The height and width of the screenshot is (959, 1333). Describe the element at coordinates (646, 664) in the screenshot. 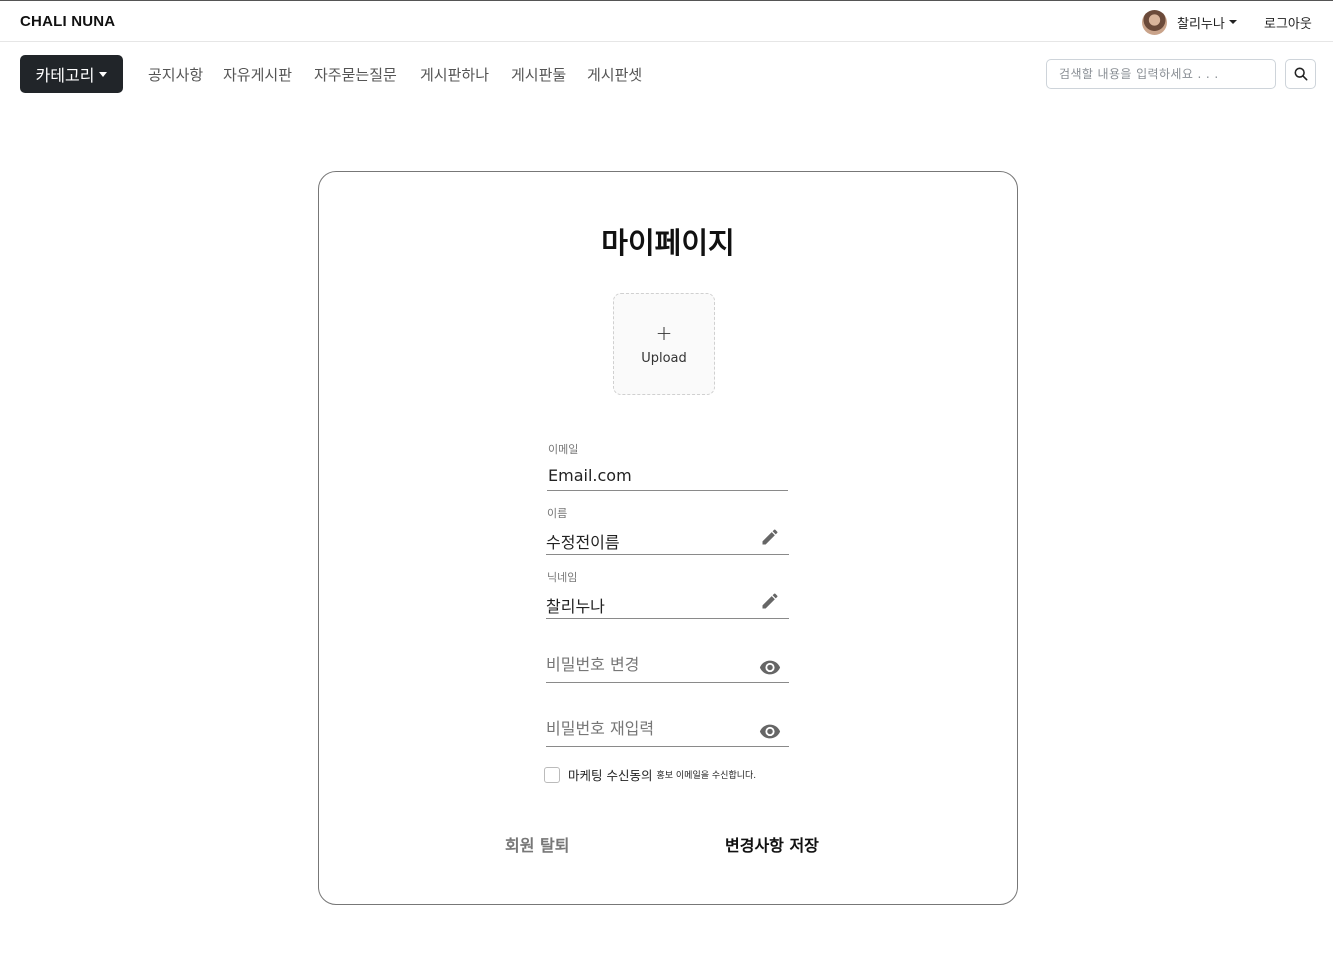

I see `password-input` at that location.